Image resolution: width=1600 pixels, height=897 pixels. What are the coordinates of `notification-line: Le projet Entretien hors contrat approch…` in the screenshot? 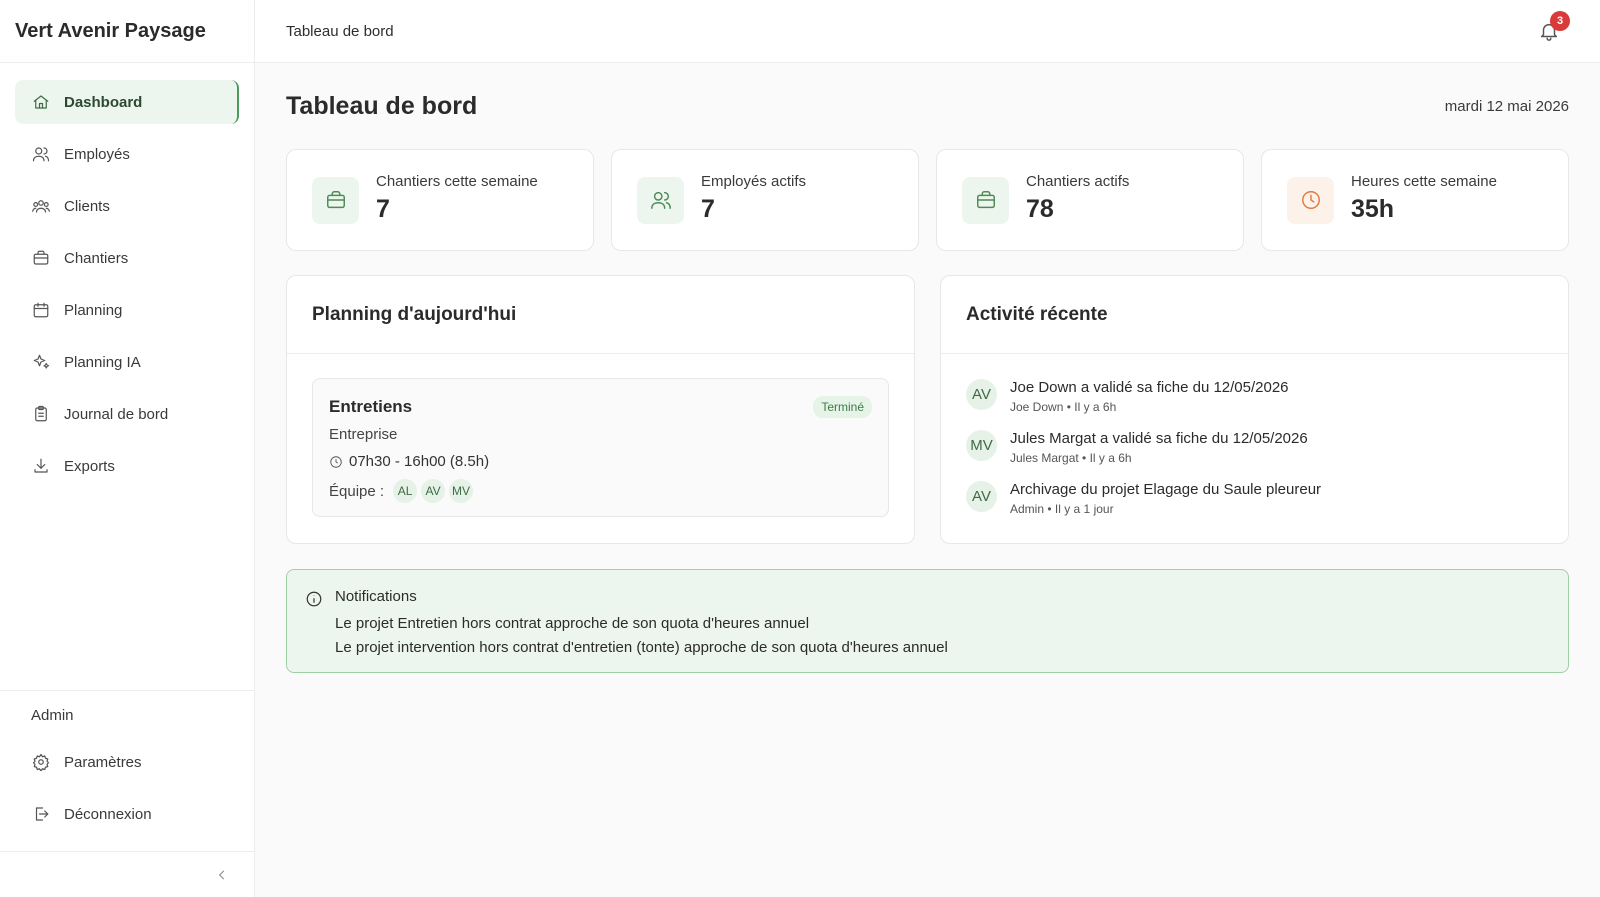 It's located at (572, 623).